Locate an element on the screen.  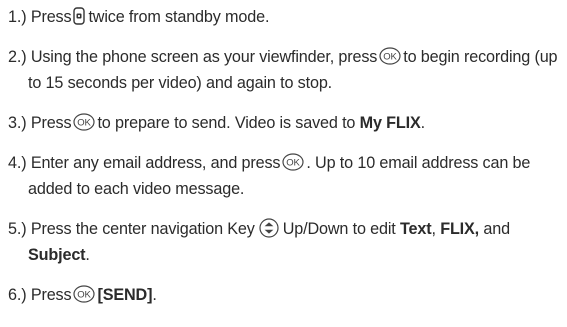
camera-key-icon is located at coordinates (79, 16).